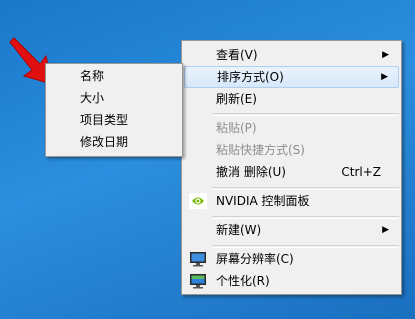 The image size is (415, 319). What do you see at coordinates (104, 142) in the screenshot?
I see `submenu-item-label: 修改日期` at bounding box center [104, 142].